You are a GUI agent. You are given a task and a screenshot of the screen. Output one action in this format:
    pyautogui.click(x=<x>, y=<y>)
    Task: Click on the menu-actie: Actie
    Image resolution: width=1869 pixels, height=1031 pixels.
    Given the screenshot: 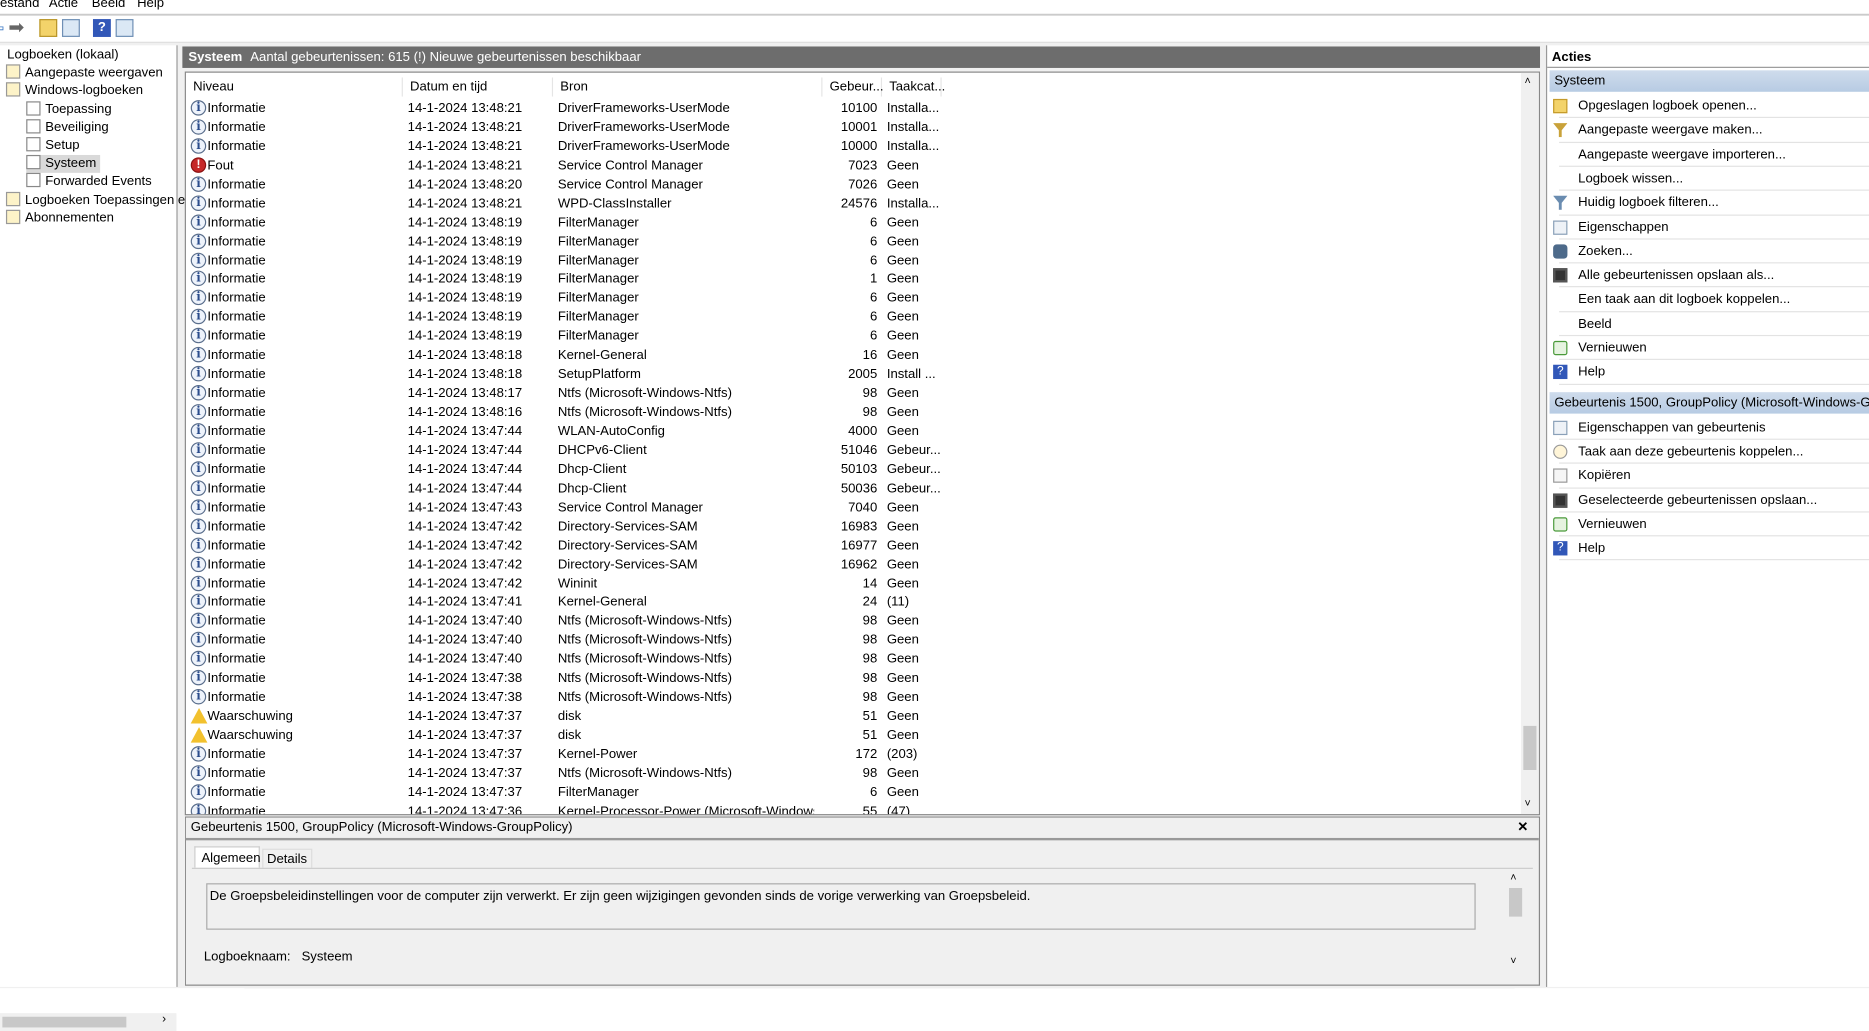 What is the action you would take?
    pyautogui.click(x=63, y=5)
    